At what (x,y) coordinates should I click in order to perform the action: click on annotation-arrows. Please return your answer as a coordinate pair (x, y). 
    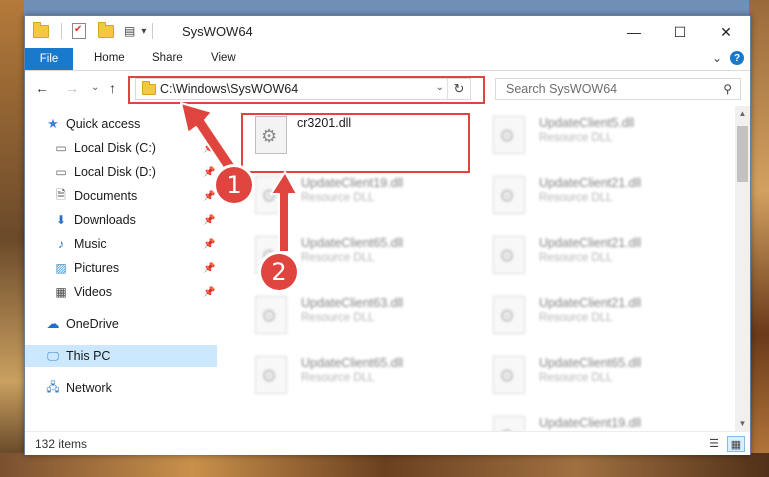
    Looking at the image, I should click on (239, 177).